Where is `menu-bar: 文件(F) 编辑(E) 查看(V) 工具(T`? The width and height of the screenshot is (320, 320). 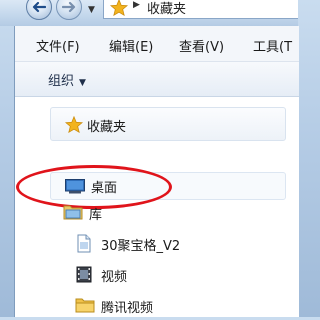 menu-bar: 文件(F) 编辑(E) 查看(V) 工具(T is located at coordinates (157, 44).